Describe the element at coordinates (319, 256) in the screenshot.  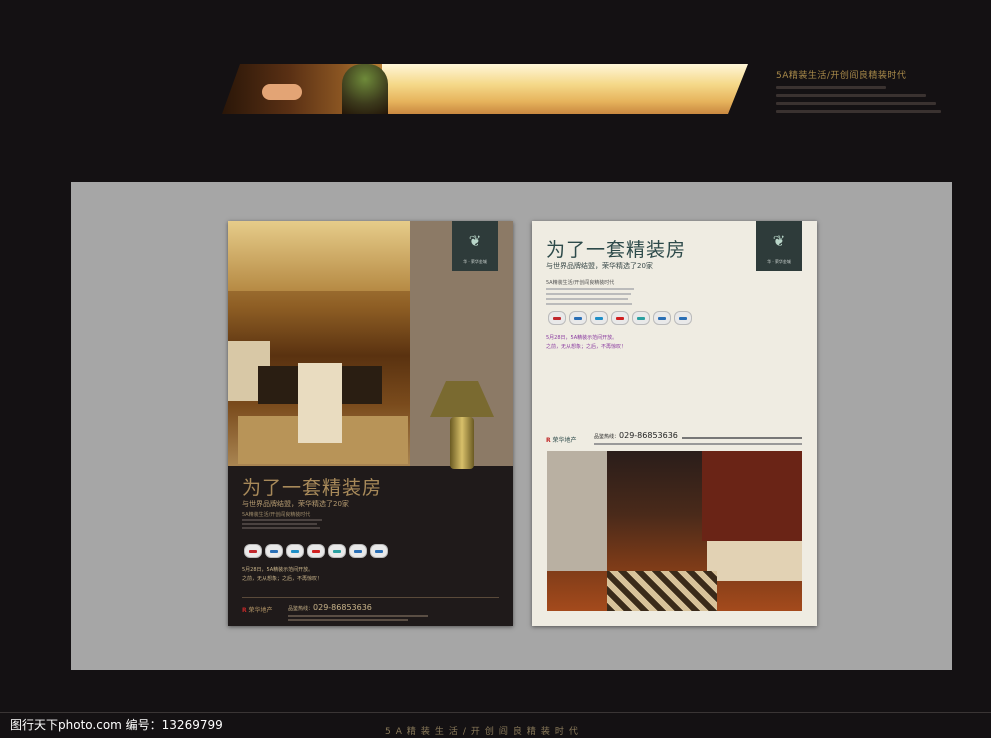
I see `room-ceiling` at that location.